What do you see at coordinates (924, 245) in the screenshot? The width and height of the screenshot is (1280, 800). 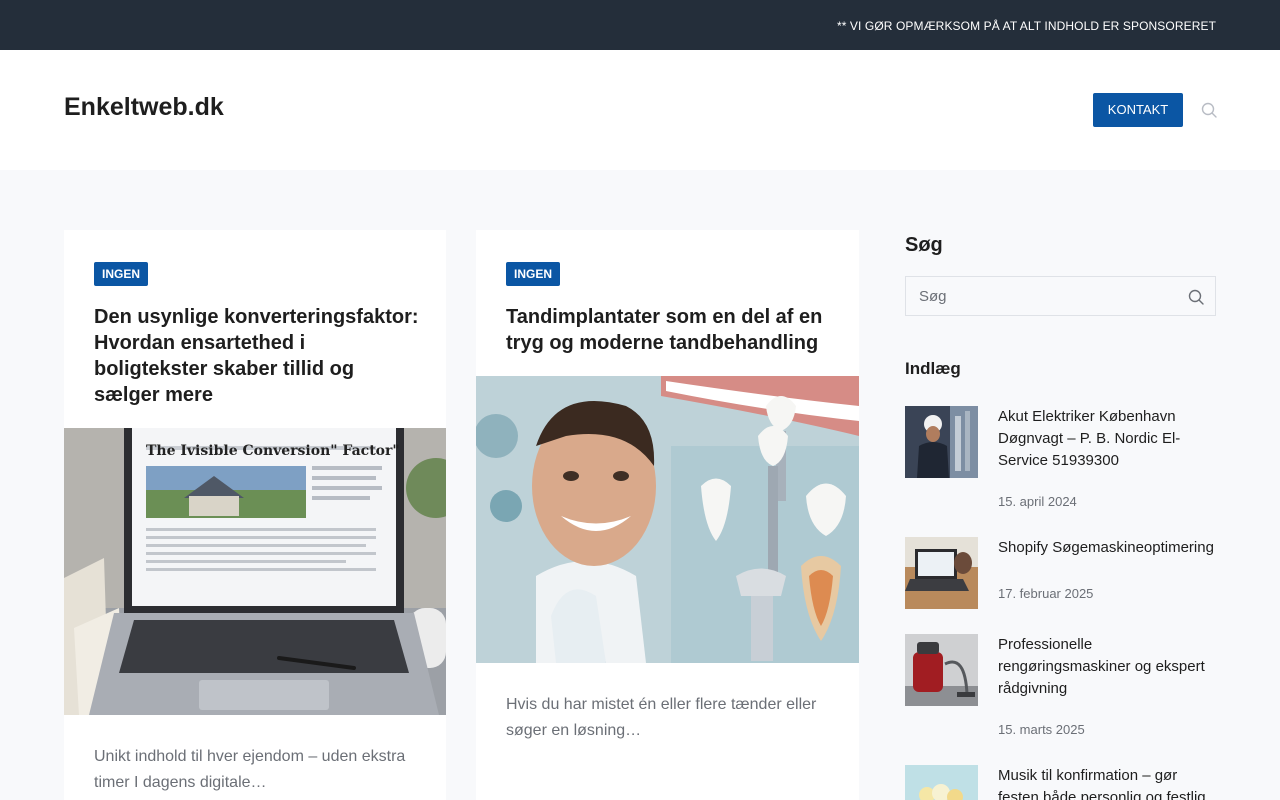 I see `sidebar-search-title: Søg` at bounding box center [924, 245].